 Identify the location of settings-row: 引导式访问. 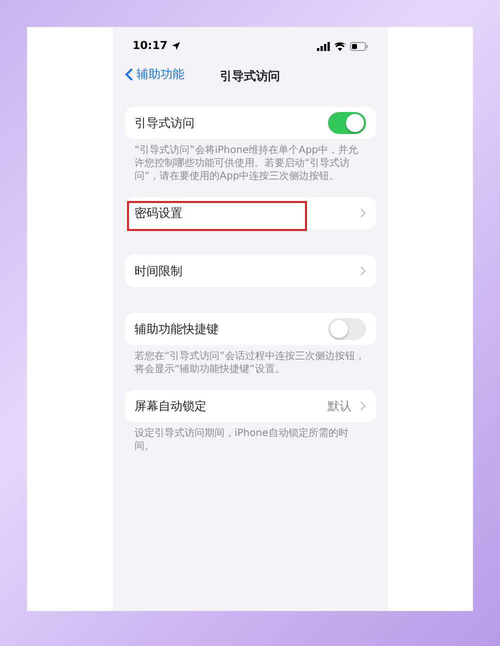
(250, 123).